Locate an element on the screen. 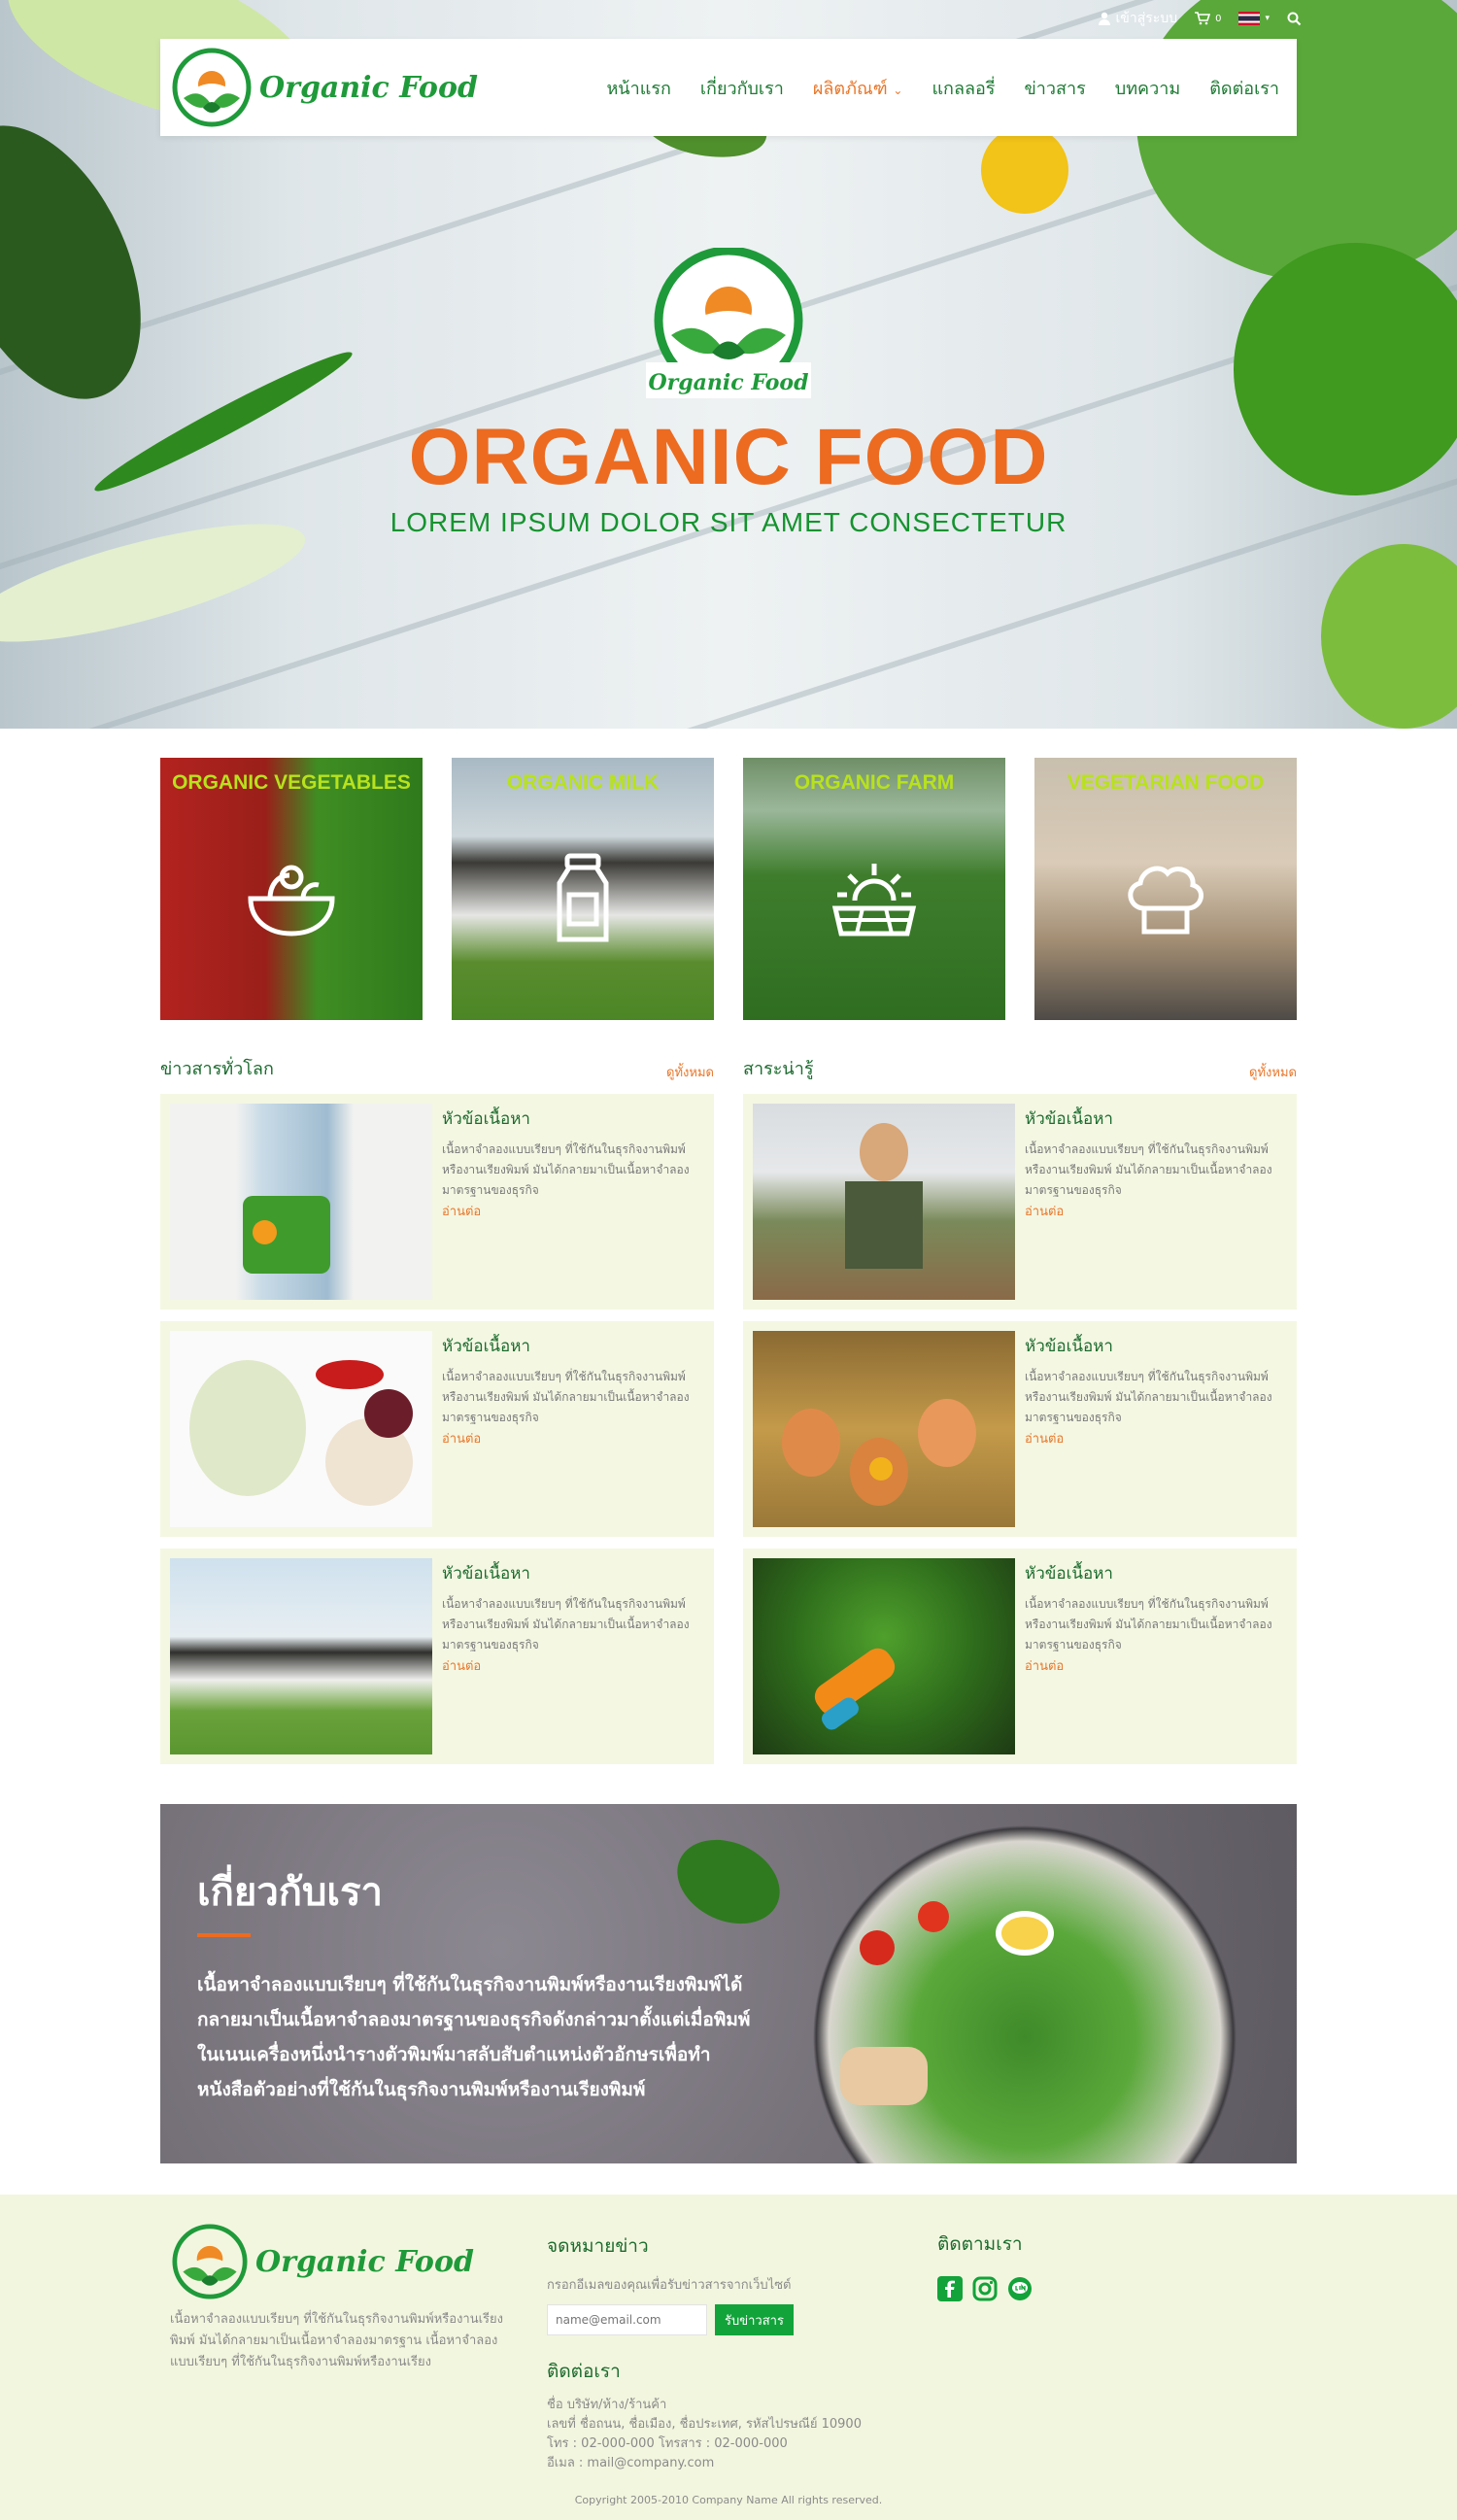 The width and height of the screenshot is (1457, 2520). news-image-watering is located at coordinates (884, 1656).